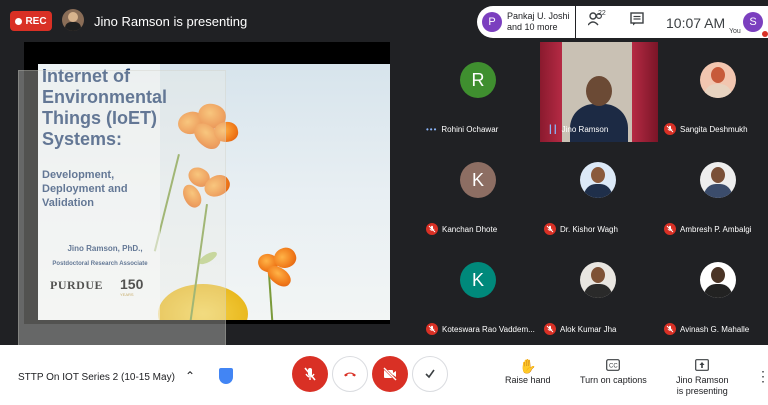  What do you see at coordinates (696, 23) in the screenshot?
I see `clock-time: 10:07 AM` at bounding box center [696, 23].